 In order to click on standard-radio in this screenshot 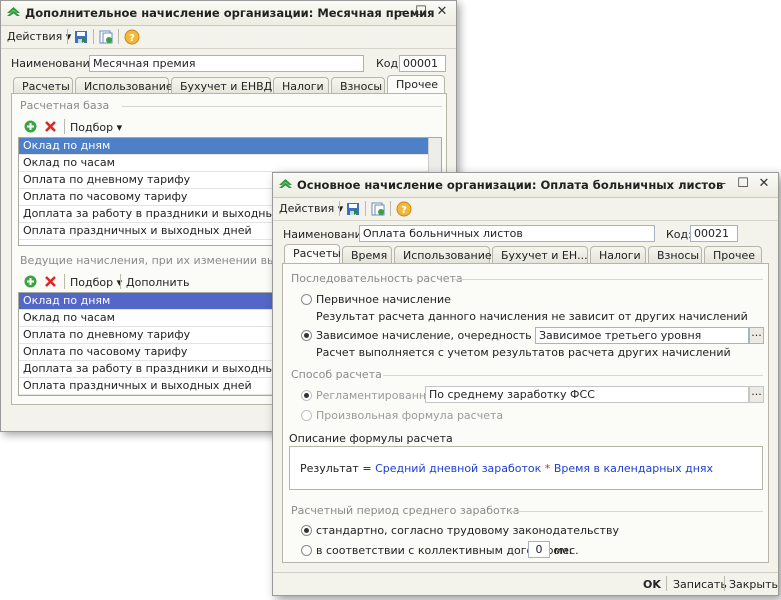, I will do `click(306, 530)`.